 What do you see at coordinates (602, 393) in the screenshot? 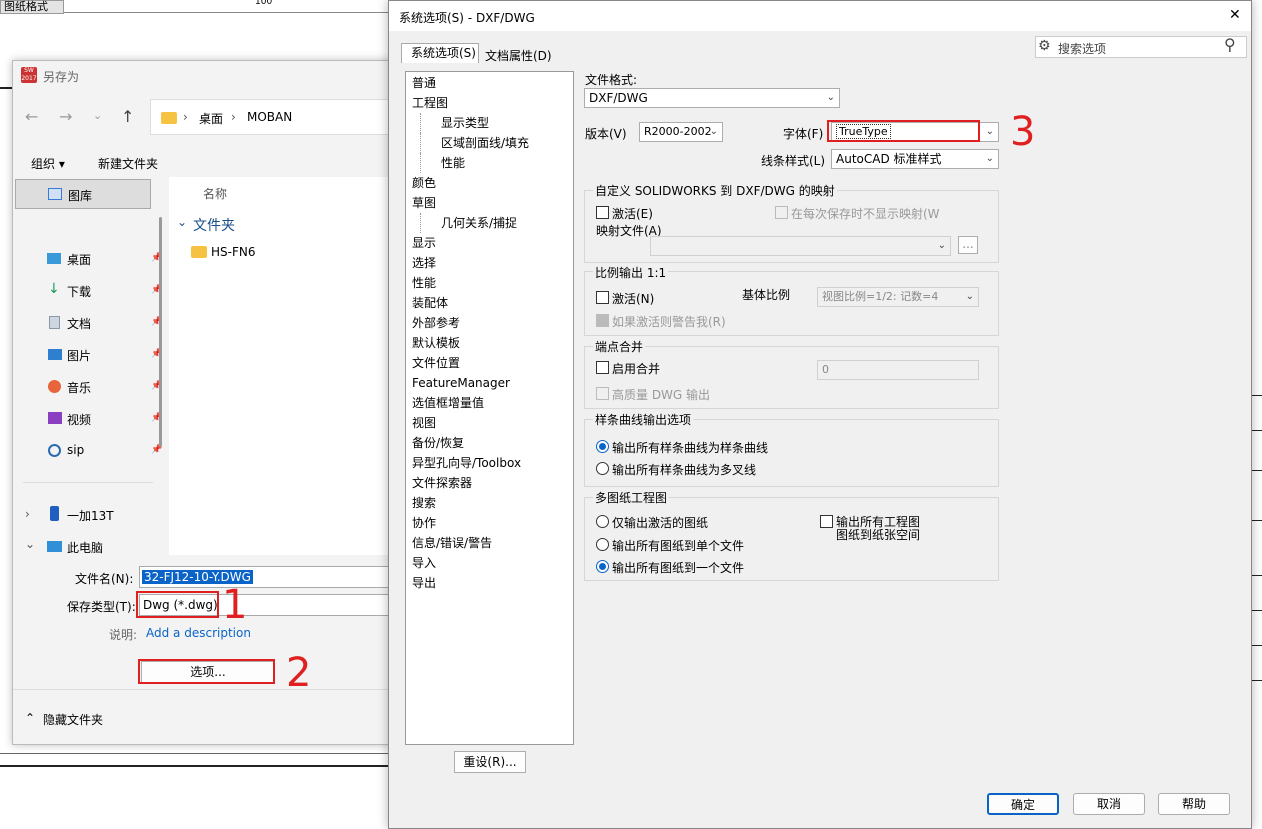
I see `hq-dwg-checkbox` at bounding box center [602, 393].